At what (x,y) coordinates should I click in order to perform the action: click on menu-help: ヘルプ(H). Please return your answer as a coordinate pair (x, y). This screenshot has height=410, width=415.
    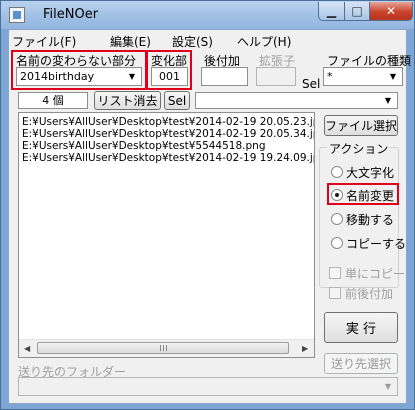
    Looking at the image, I should click on (264, 41).